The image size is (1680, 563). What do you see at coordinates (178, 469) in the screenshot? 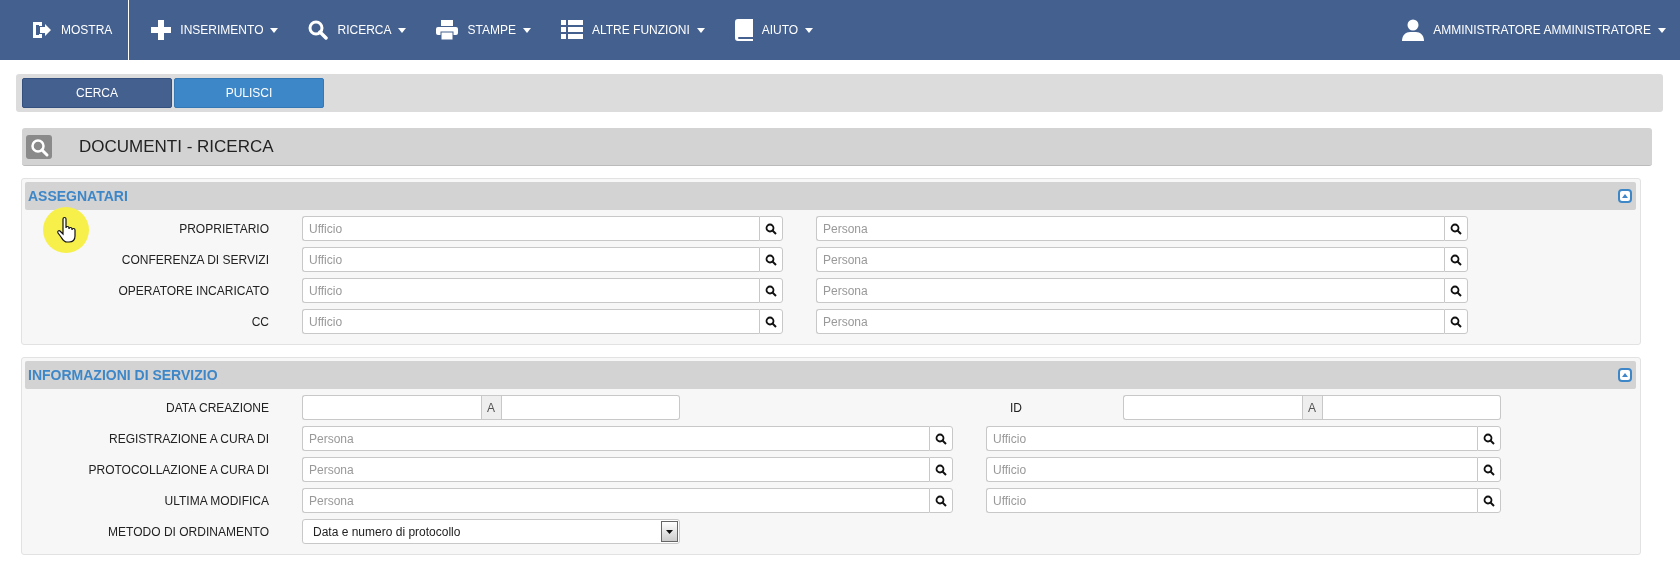
I see `field-label: PROTOCOLLAZIONE A CURA DI` at bounding box center [178, 469].